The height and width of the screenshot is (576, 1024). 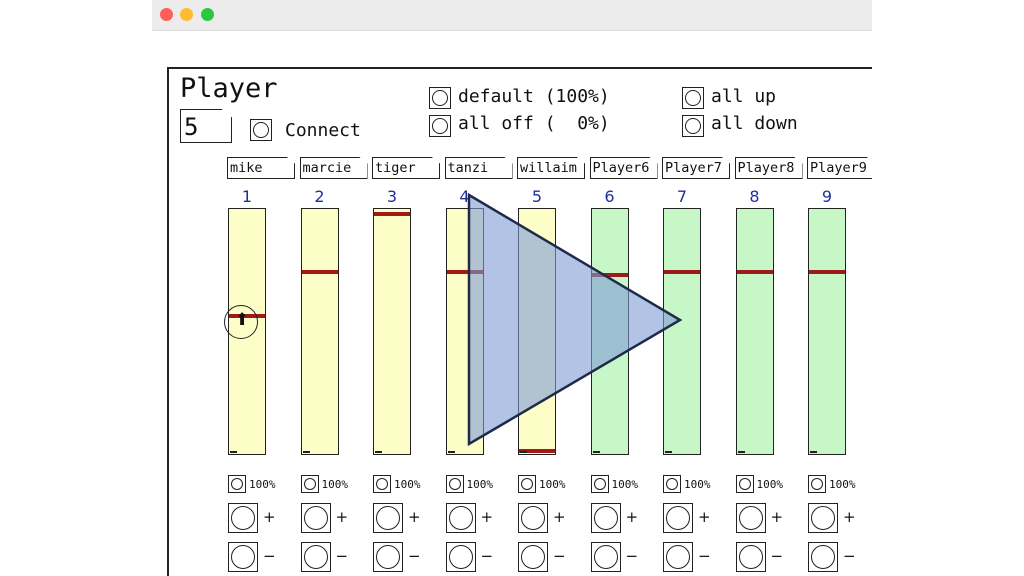 What do you see at coordinates (333, 168) in the screenshot?
I see `channel-name-box: marcie` at bounding box center [333, 168].